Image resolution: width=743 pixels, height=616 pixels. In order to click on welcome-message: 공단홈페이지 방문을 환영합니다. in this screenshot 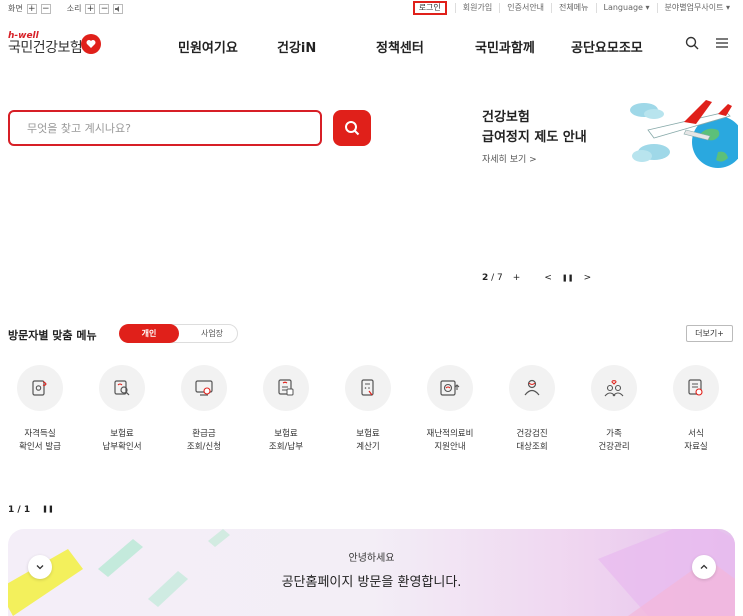, I will do `click(371, 582)`.